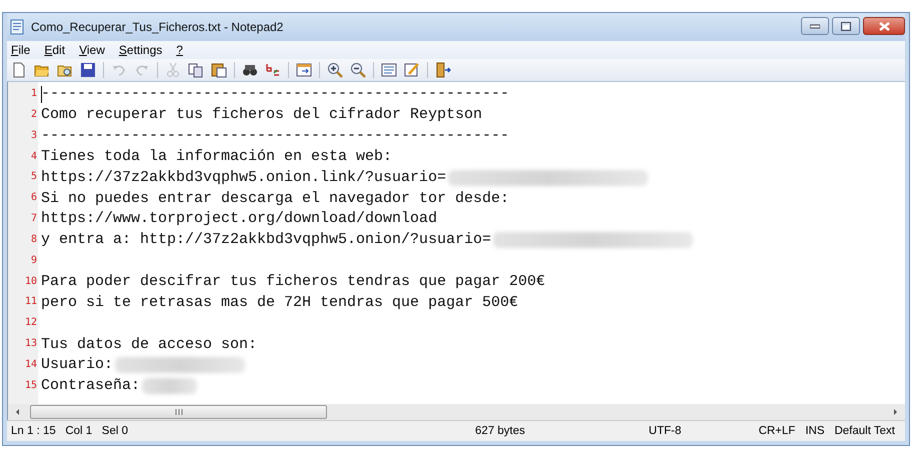 The image size is (917, 455). What do you see at coordinates (33, 177) in the screenshot?
I see `line-number: 5` at bounding box center [33, 177].